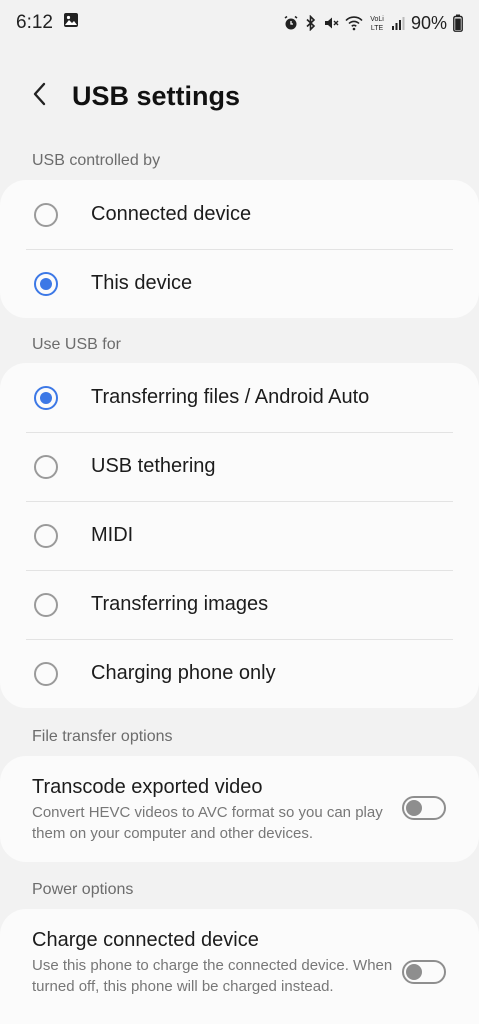 This screenshot has height=1024, width=479. Describe the element at coordinates (46, 214) in the screenshot. I see `radio-connected-device` at that location.